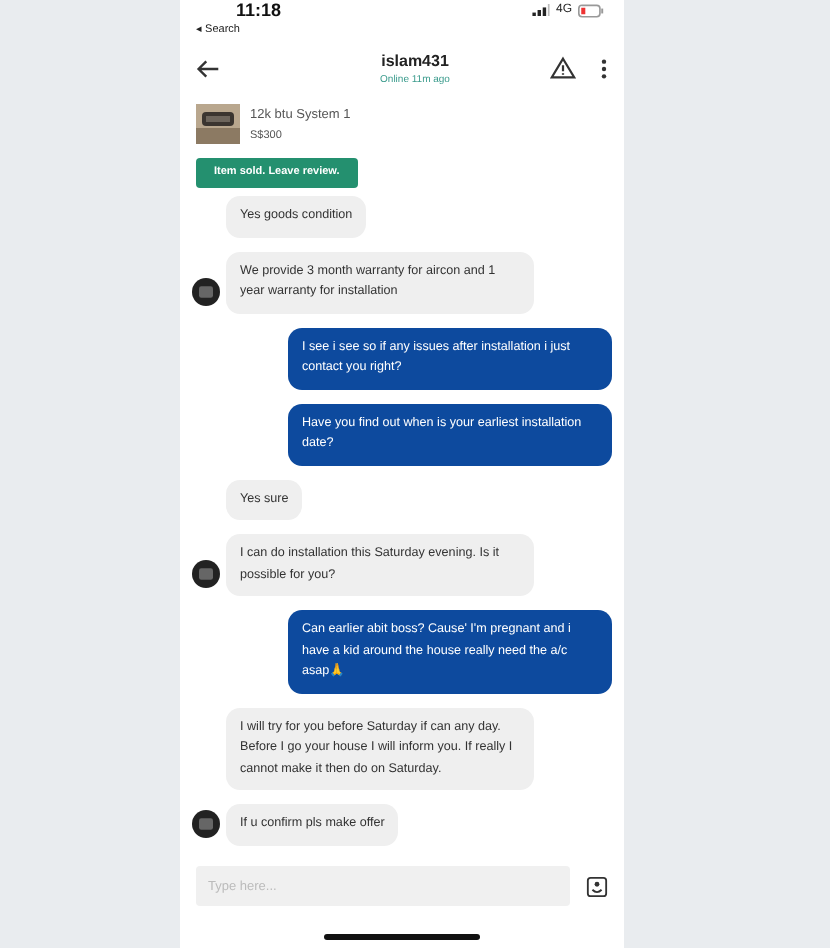 Image resolution: width=830 pixels, height=948 pixels. Describe the element at coordinates (563, 68) in the screenshot. I see `warning-icon` at that location.